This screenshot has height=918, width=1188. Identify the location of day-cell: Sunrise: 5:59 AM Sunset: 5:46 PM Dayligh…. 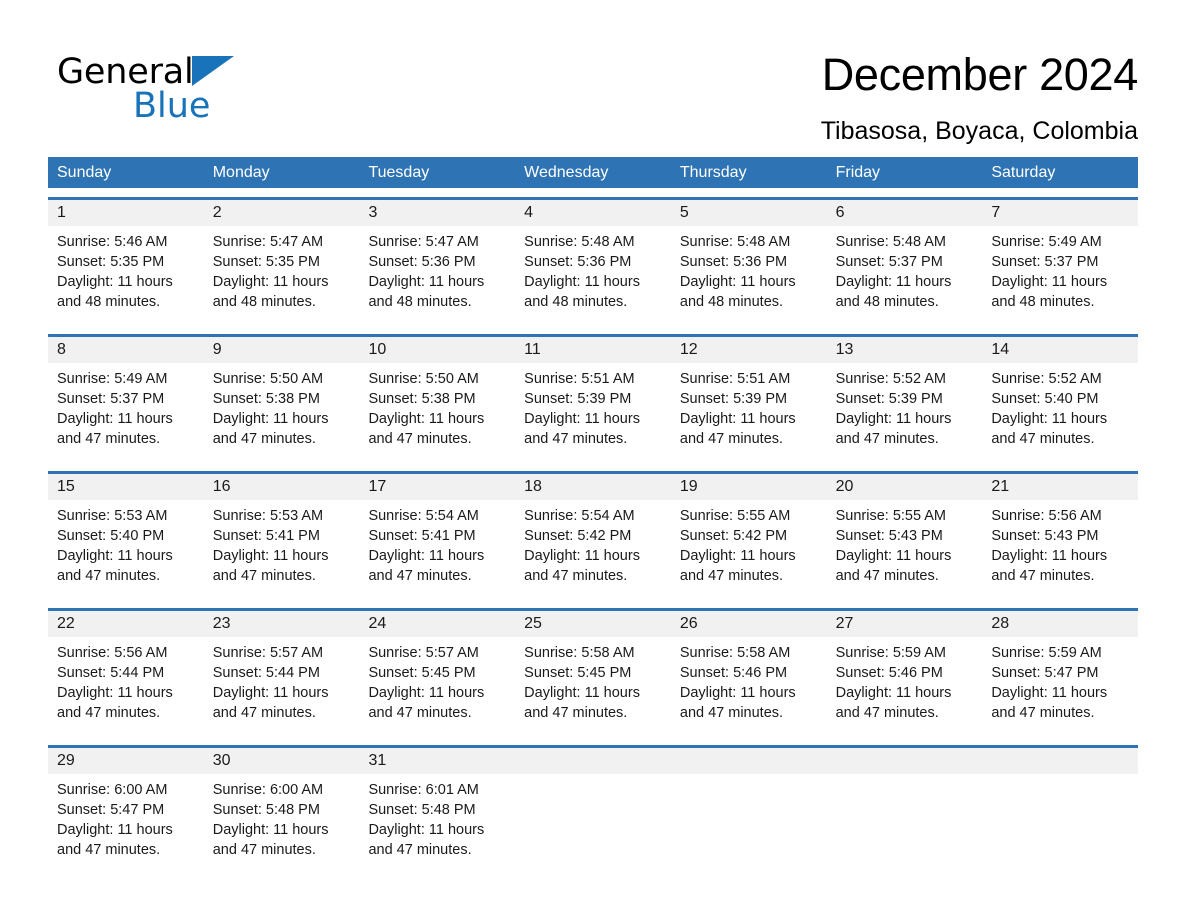
(905, 686).